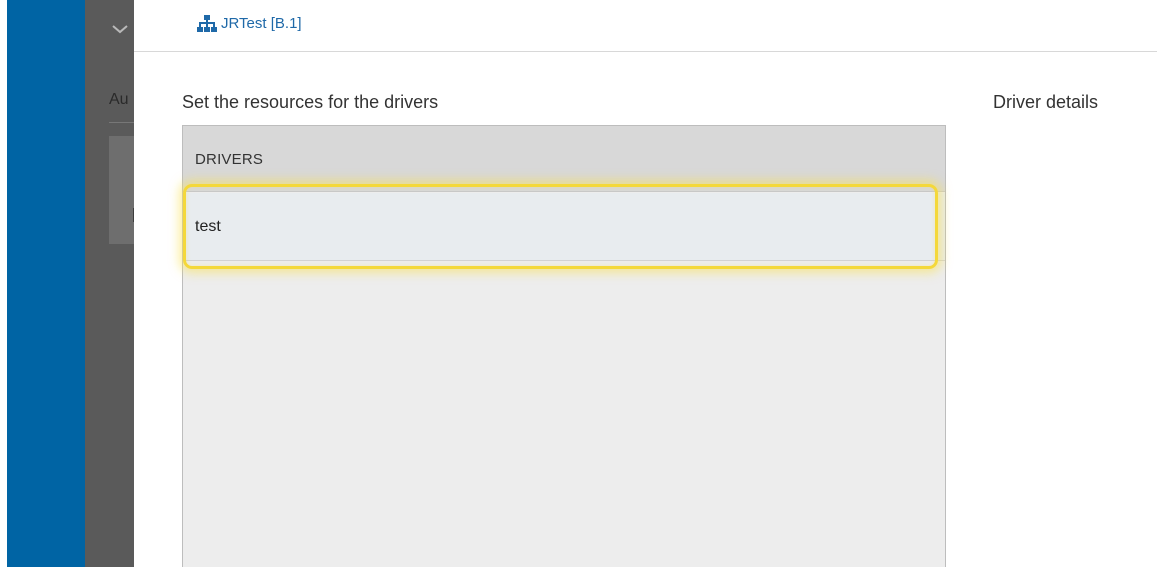 The width and height of the screenshot is (1157, 567). What do you see at coordinates (120, 31) in the screenshot?
I see `chevron-down-icon` at bounding box center [120, 31].